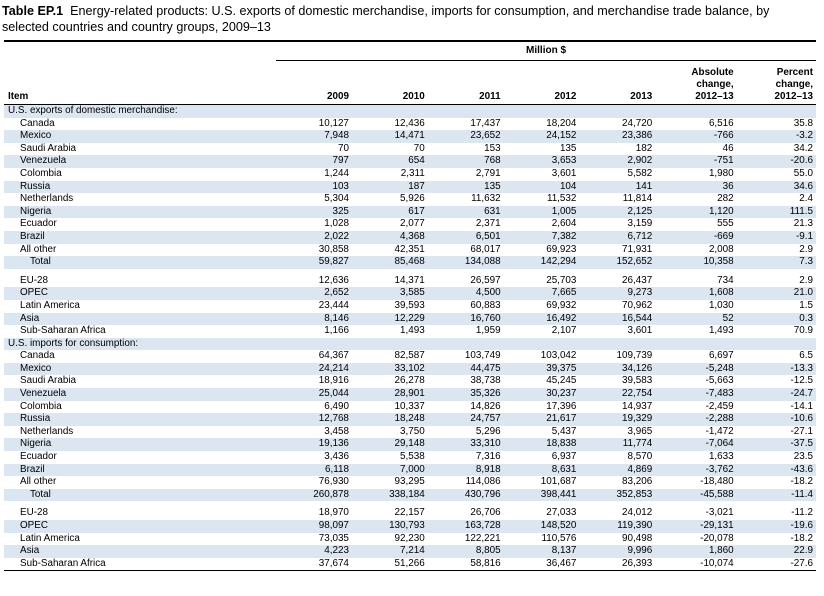 The image size is (824, 596). What do you see at coordinates (140, 526) in the screenshot?
I see `row-label: OPEC` at bounding box center [140, 526].